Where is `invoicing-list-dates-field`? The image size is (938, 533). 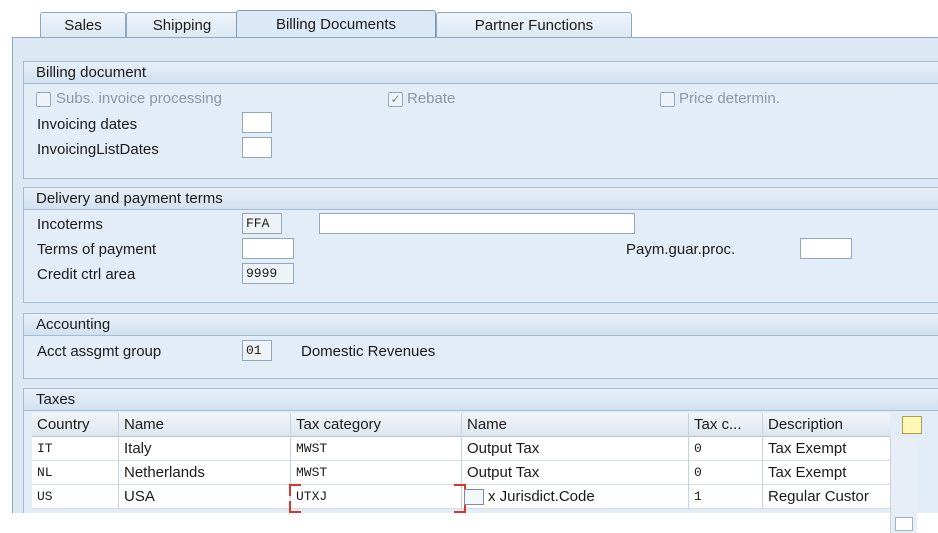 invoicing-list-dates-field is located at coordinates (257, 147).